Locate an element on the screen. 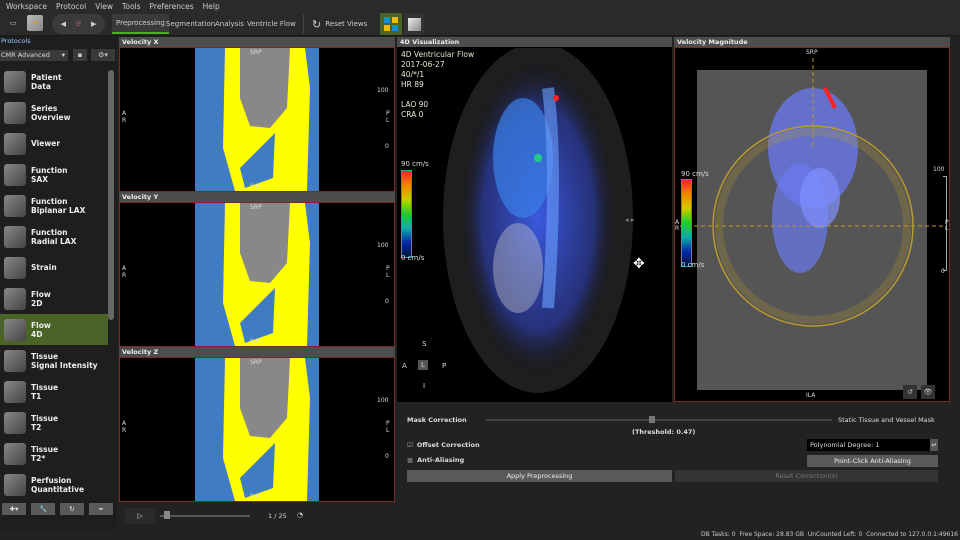 Image resolution: width=960 pixels, height=540 pixels. refresh-button: ↻ is located at coordinates (72, 509).